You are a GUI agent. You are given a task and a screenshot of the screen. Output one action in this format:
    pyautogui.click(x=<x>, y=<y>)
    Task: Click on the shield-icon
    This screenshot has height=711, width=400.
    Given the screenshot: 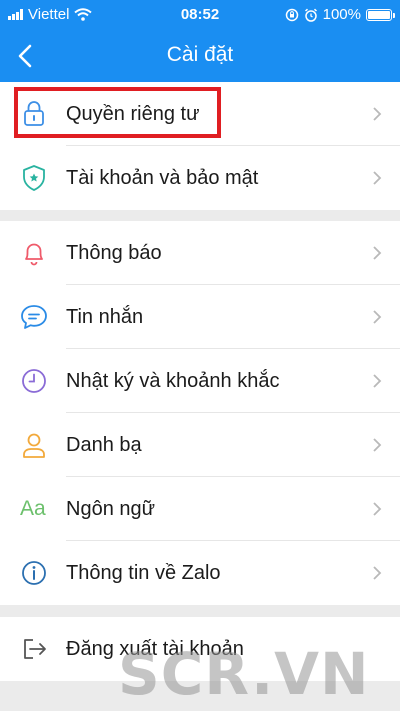 What is the action you would take?
    pyautogui.click(x=34, y=178)
    